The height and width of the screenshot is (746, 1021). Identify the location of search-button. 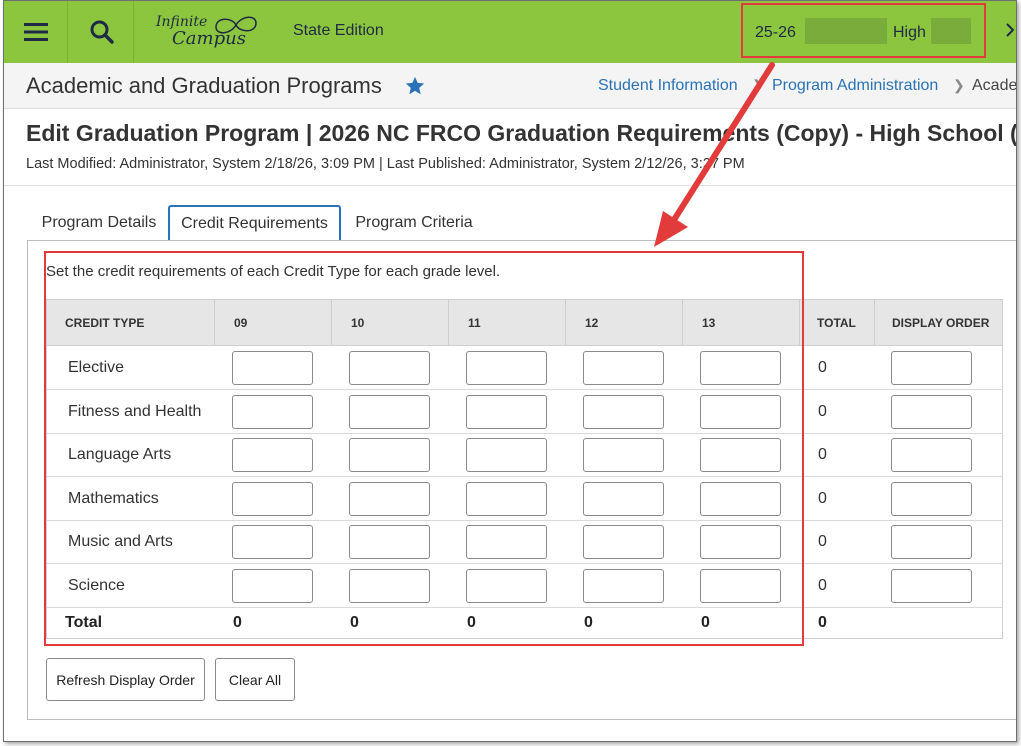
(102, 32).